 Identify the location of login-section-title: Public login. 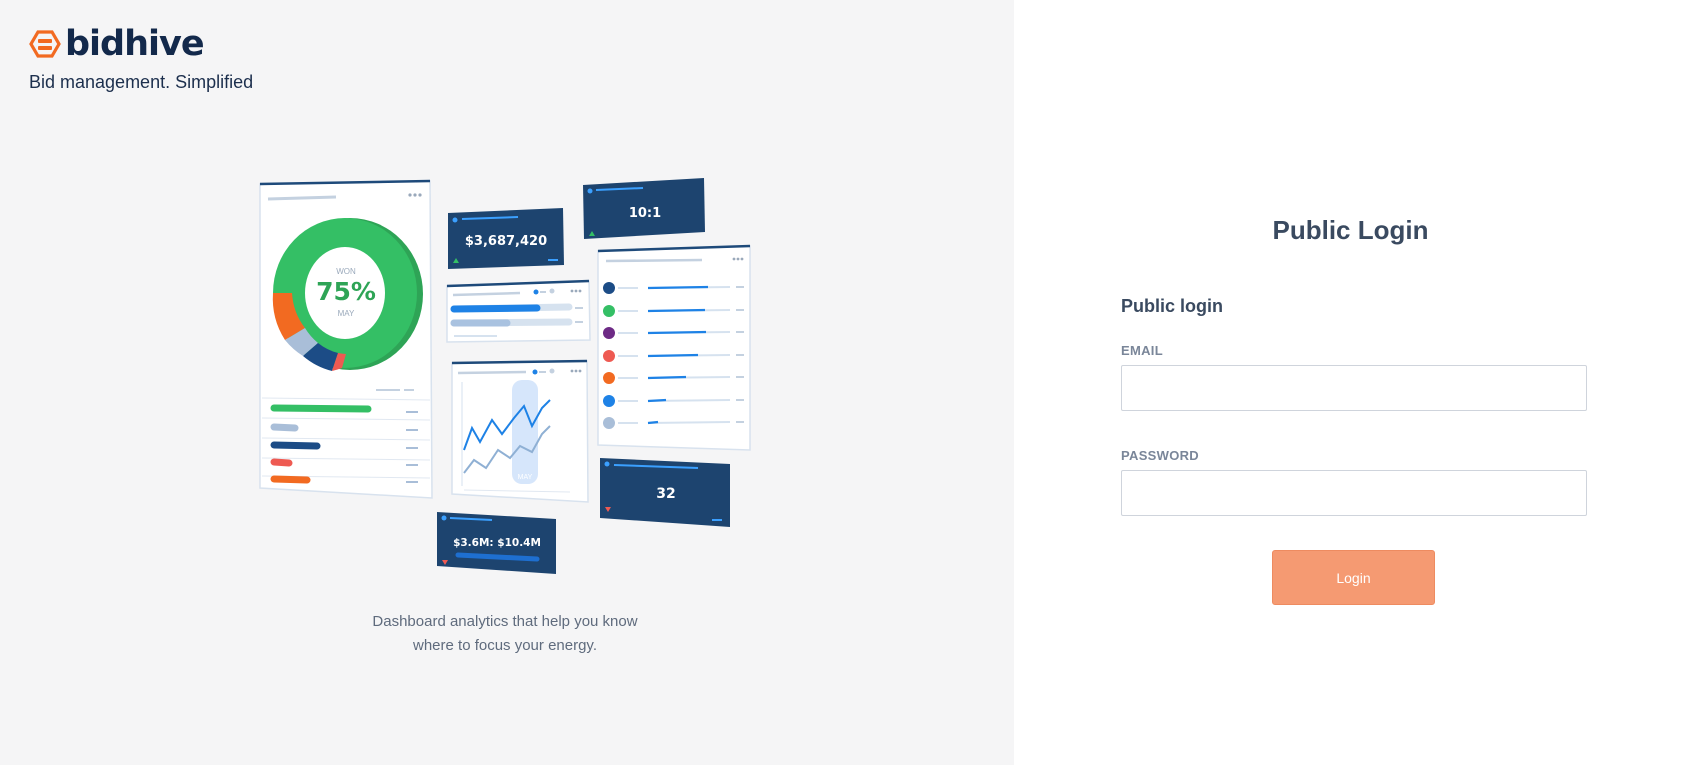
(1172, 306).